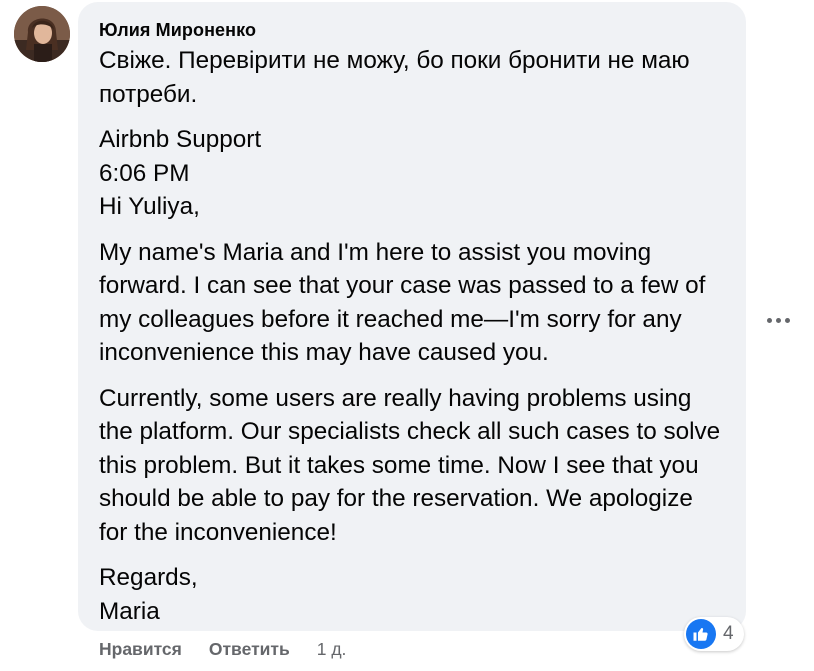 Image resolution: width=814 pixels, height=671 pixels. What do you see at coordinates (701, 634) in the screenshot?
I see `thumbs-up-icon` at bounding box center [701, 634].